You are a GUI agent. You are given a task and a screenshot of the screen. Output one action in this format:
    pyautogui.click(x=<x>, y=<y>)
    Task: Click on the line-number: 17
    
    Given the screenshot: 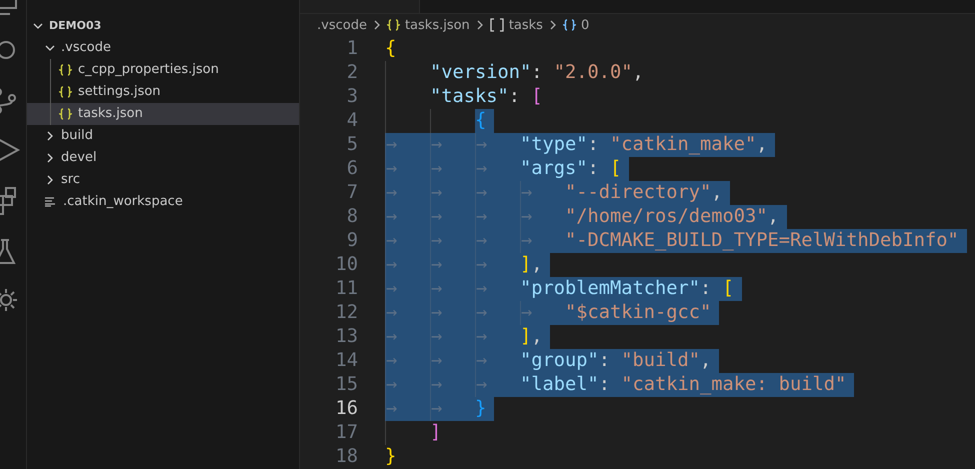 What is the action you would take?
    pyautogui.click(x=346, y=432)
    